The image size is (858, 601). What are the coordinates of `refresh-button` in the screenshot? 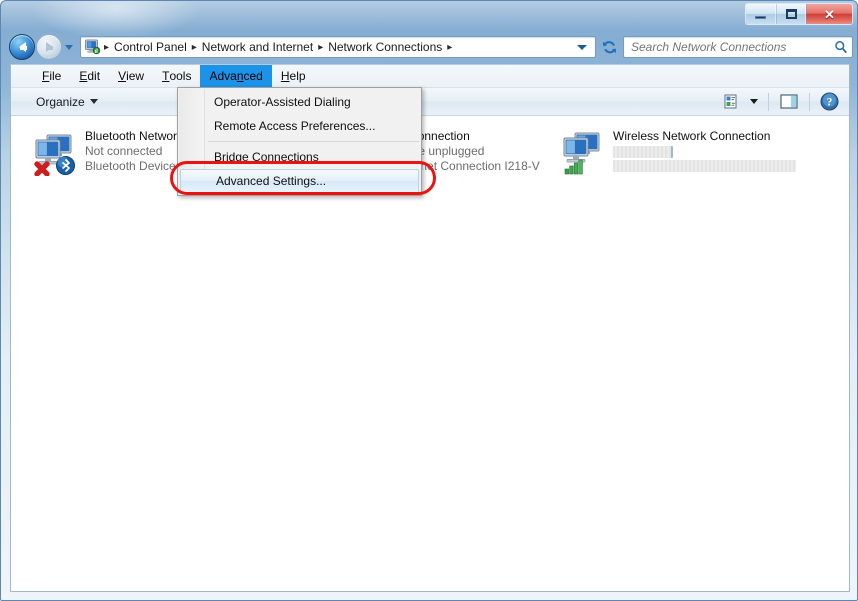 It's located at (609, 47).